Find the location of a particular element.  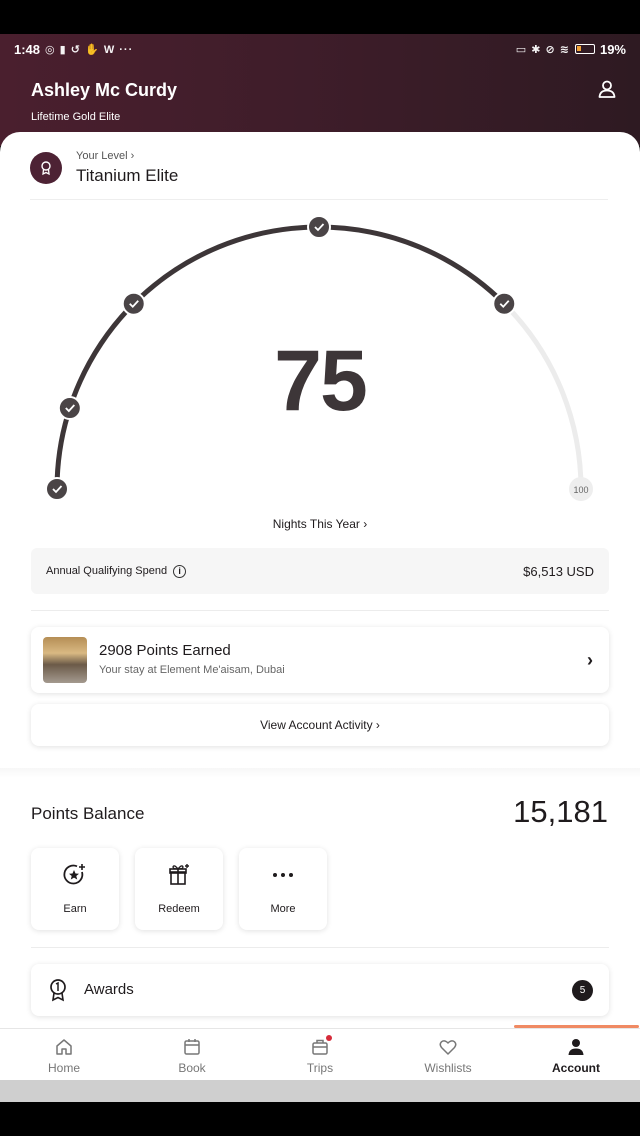

gauge-max-label: 100 is located at coordinates (580, 490).